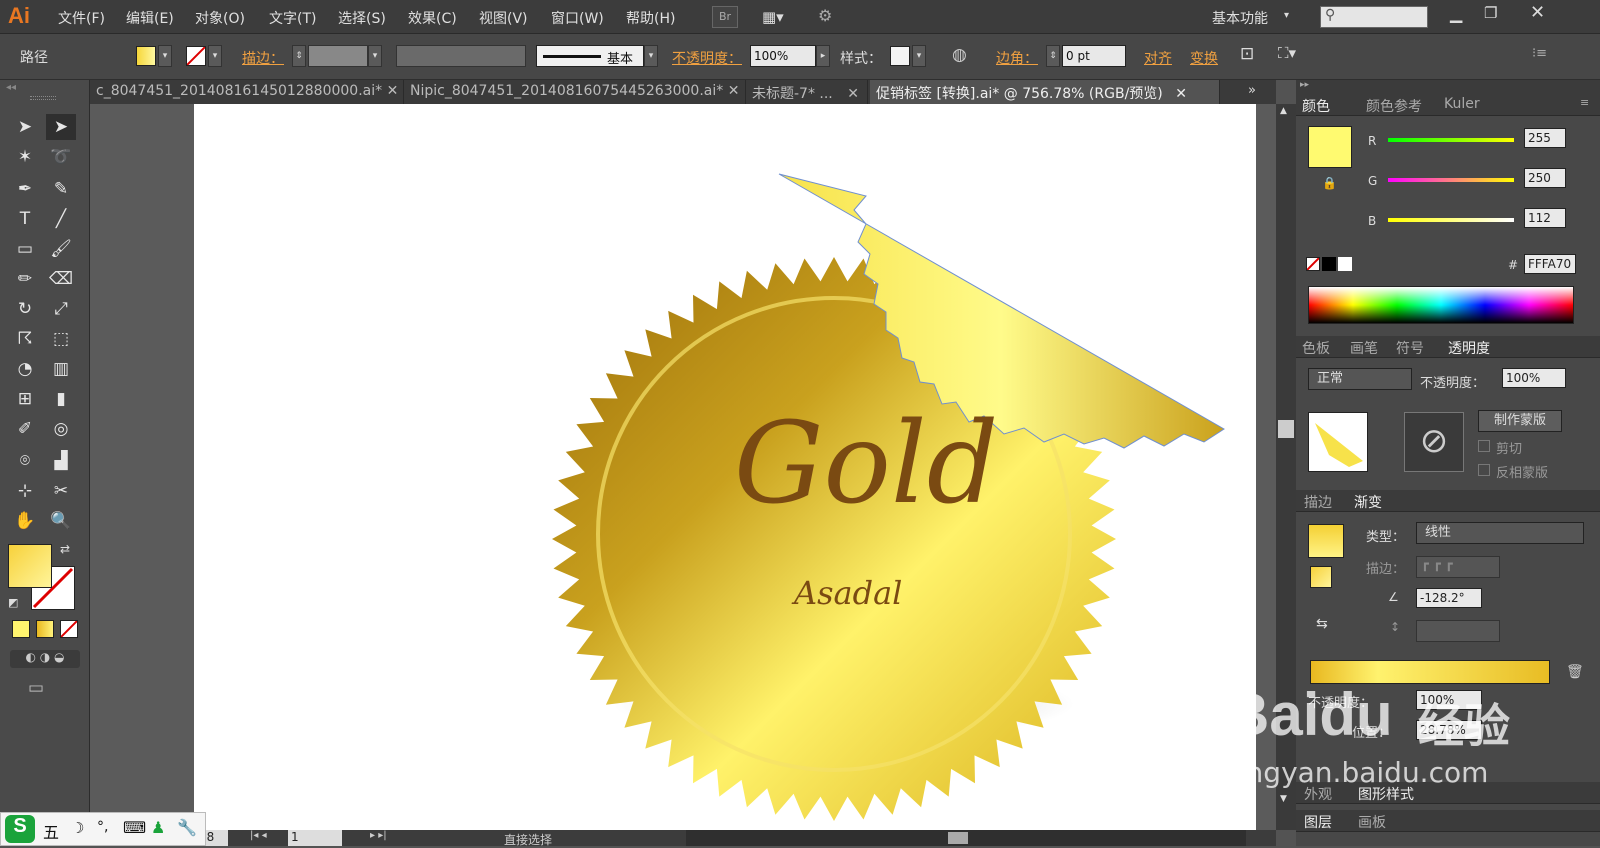 Image resolution: width=1600 pixels, height=848 pixels. Describe the element at coordinates (1318, 822) in the screenshot. I see `tab-layers: 图层` at that location.